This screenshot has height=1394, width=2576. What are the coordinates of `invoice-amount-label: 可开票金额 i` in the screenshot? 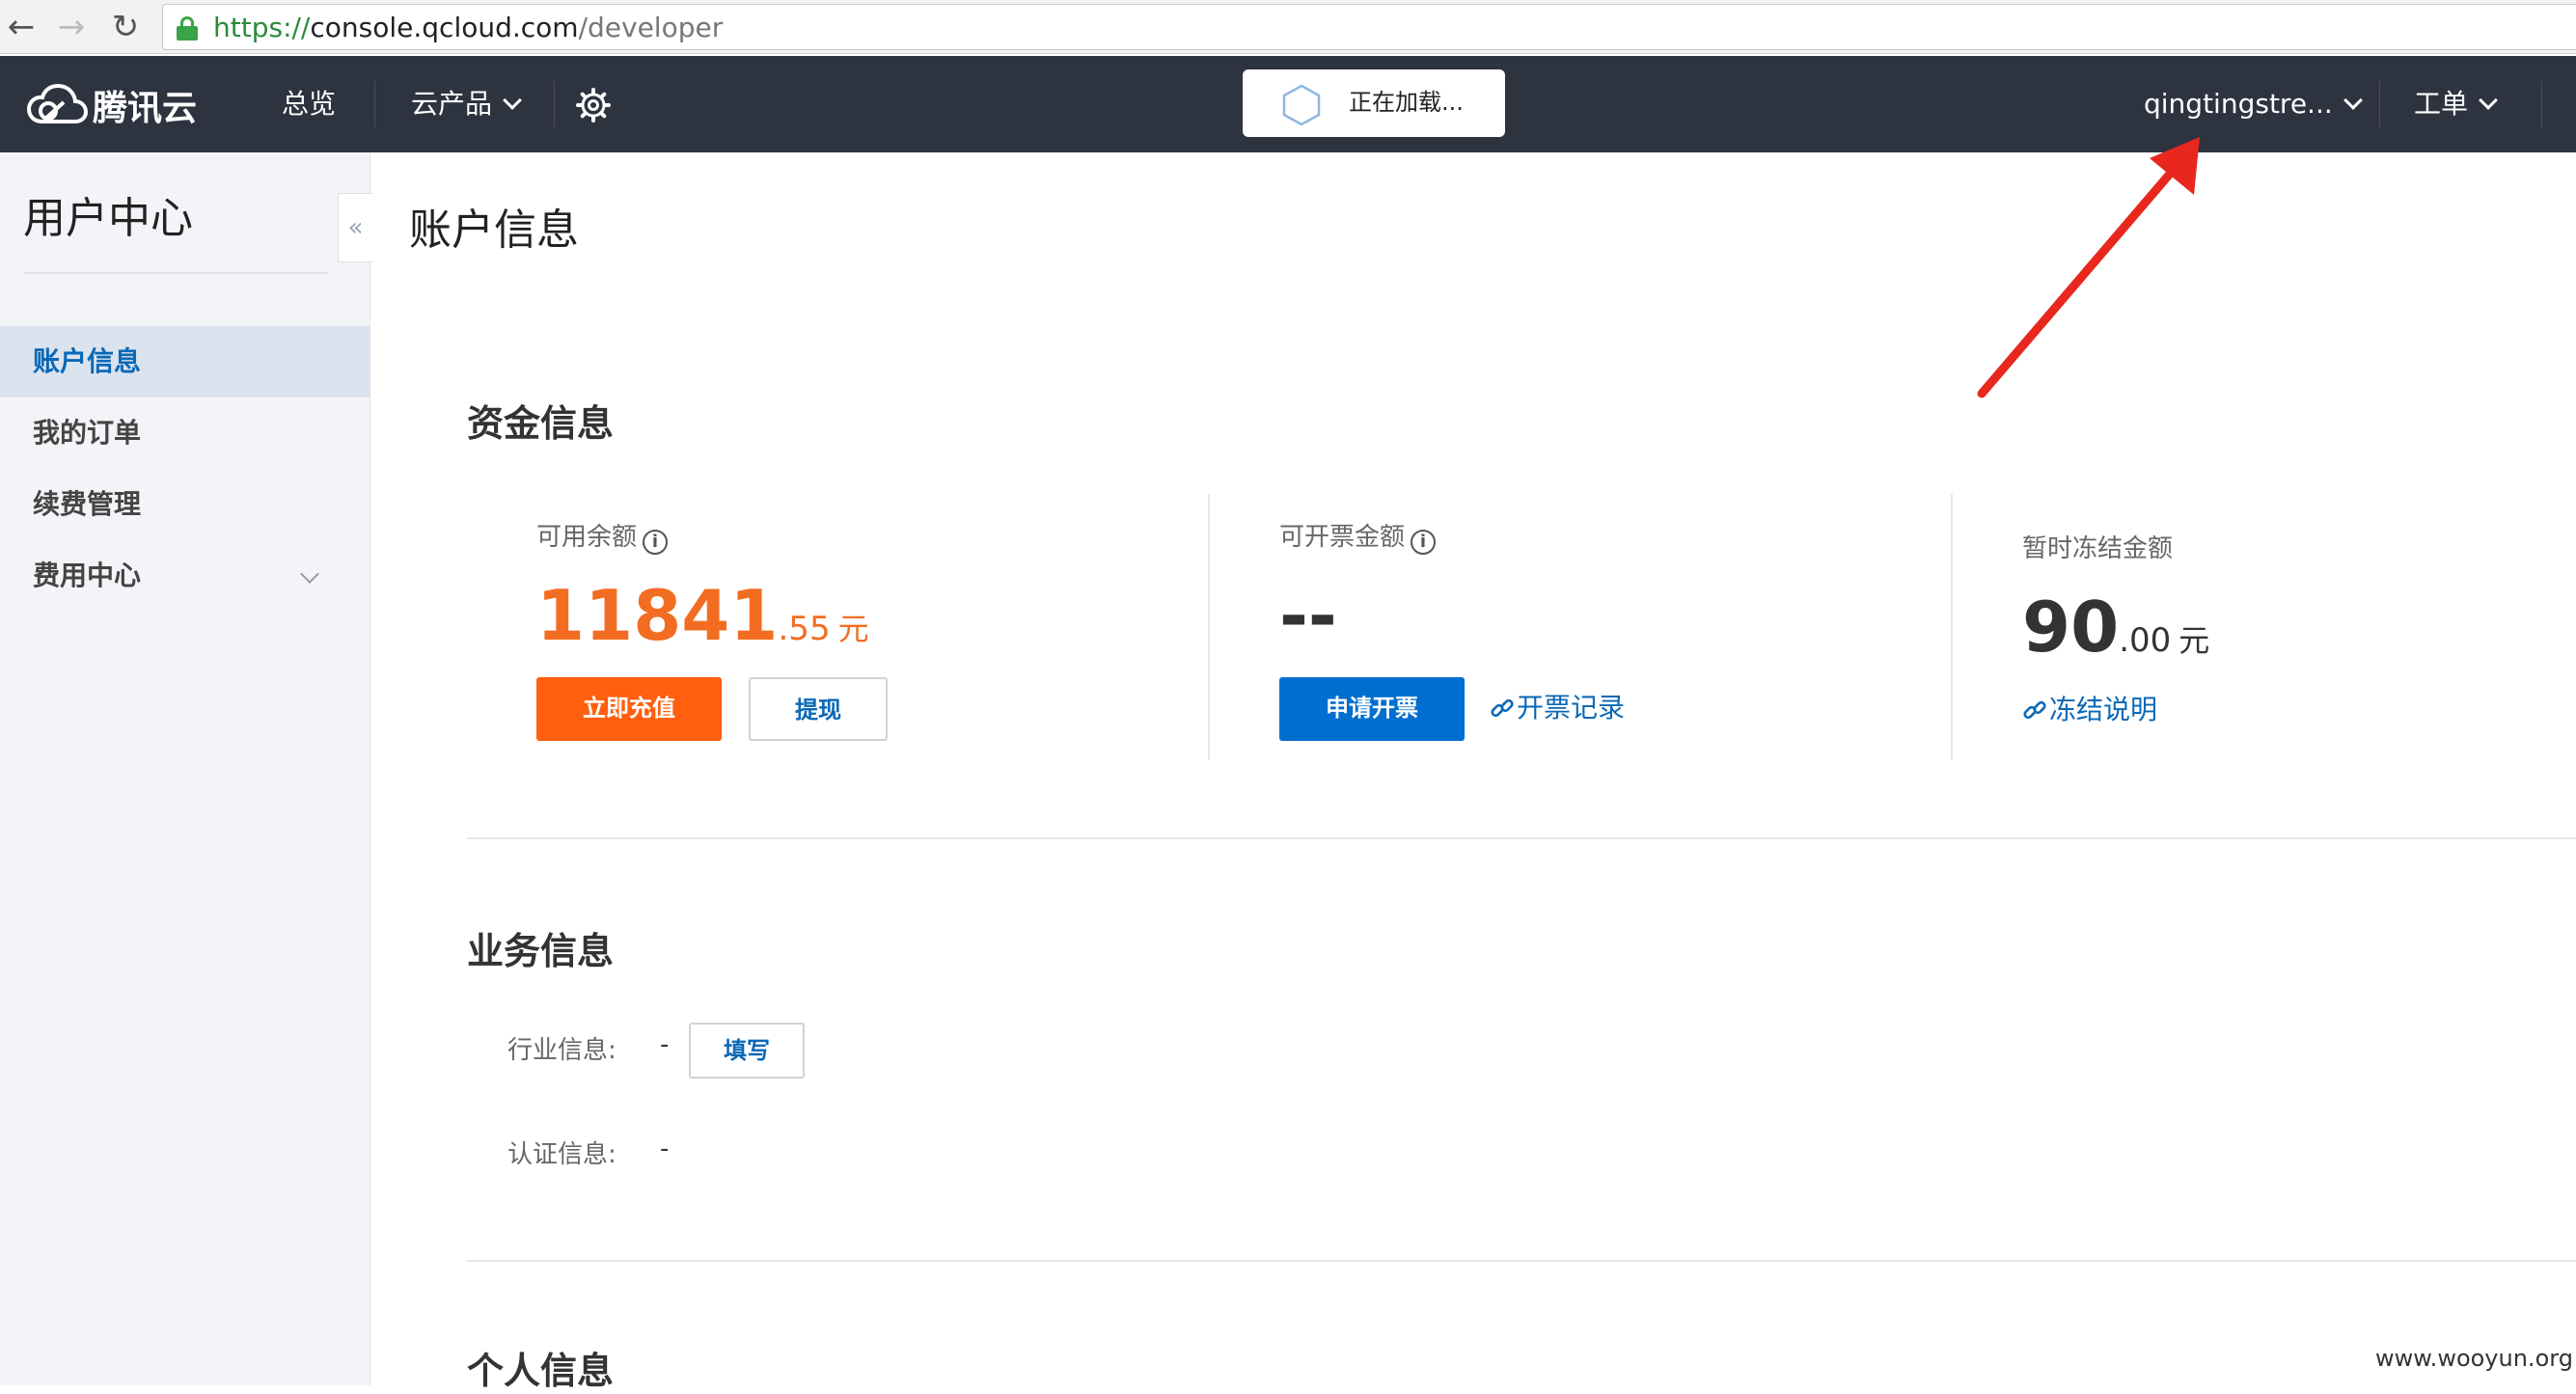 It's located at (1358, 536).